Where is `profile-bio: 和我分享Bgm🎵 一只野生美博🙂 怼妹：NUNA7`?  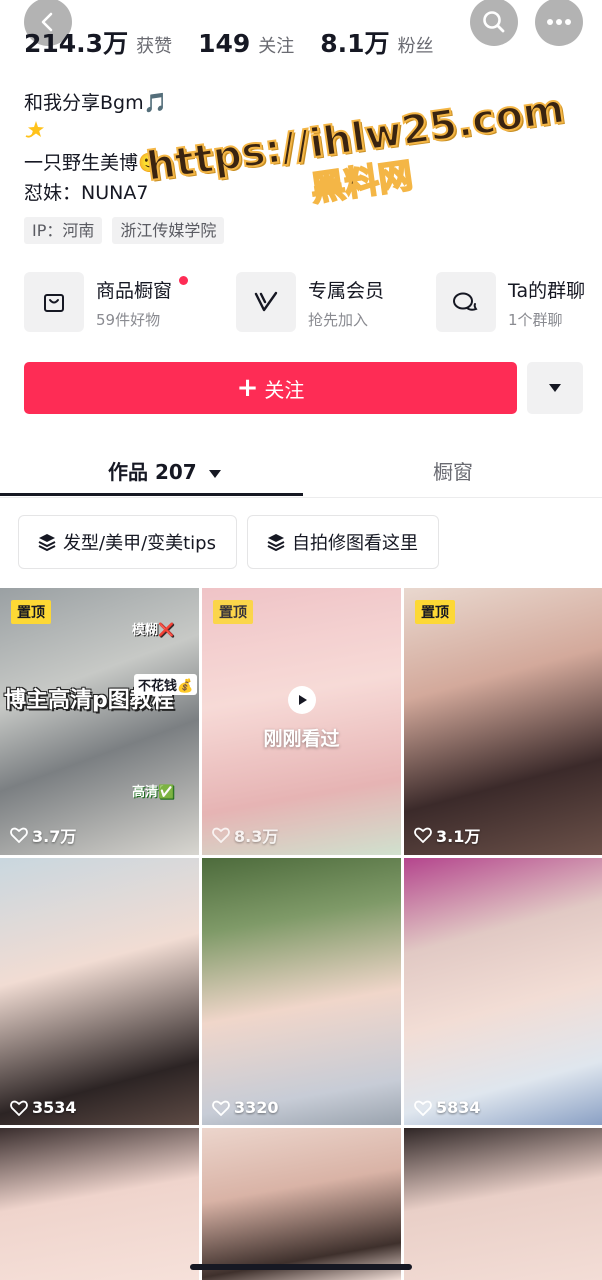 profile-bio: 和我分享Bgm🎵 一只野生美博🙂 怼妹：NUNA7 is located at coordinates (95, 148).